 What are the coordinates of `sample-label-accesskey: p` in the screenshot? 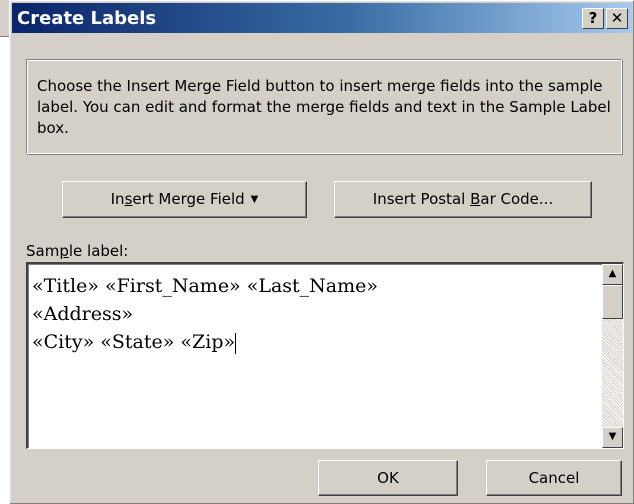 It's located at (64, 251).